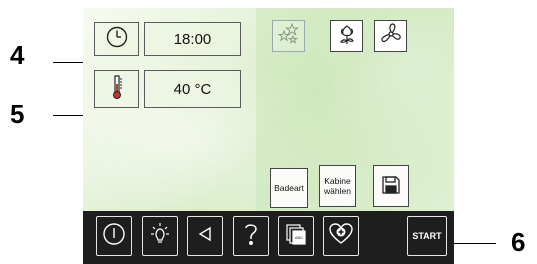 This screenshot has width=537, height=264. I want to click on help-icon, so click(251, 236).